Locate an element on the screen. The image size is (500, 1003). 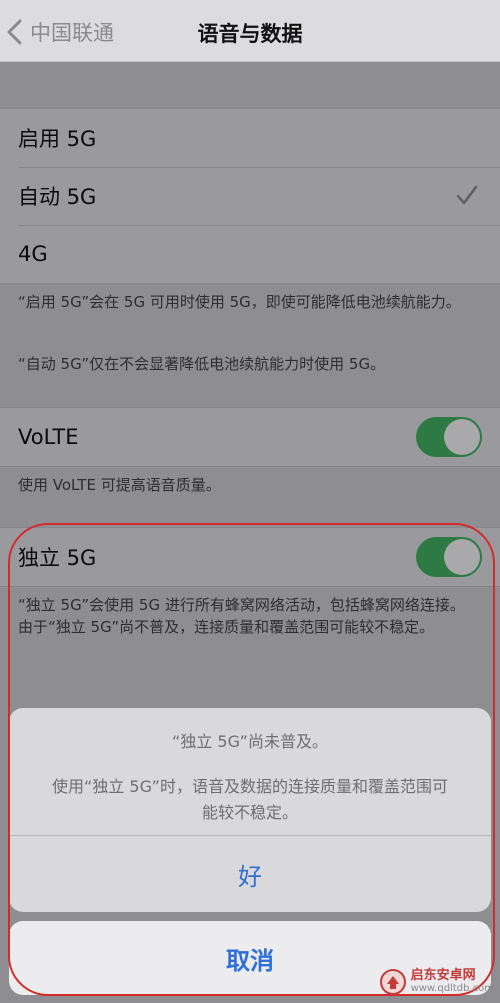
volte-group: VoLTE is located at coordinates (250, 437).